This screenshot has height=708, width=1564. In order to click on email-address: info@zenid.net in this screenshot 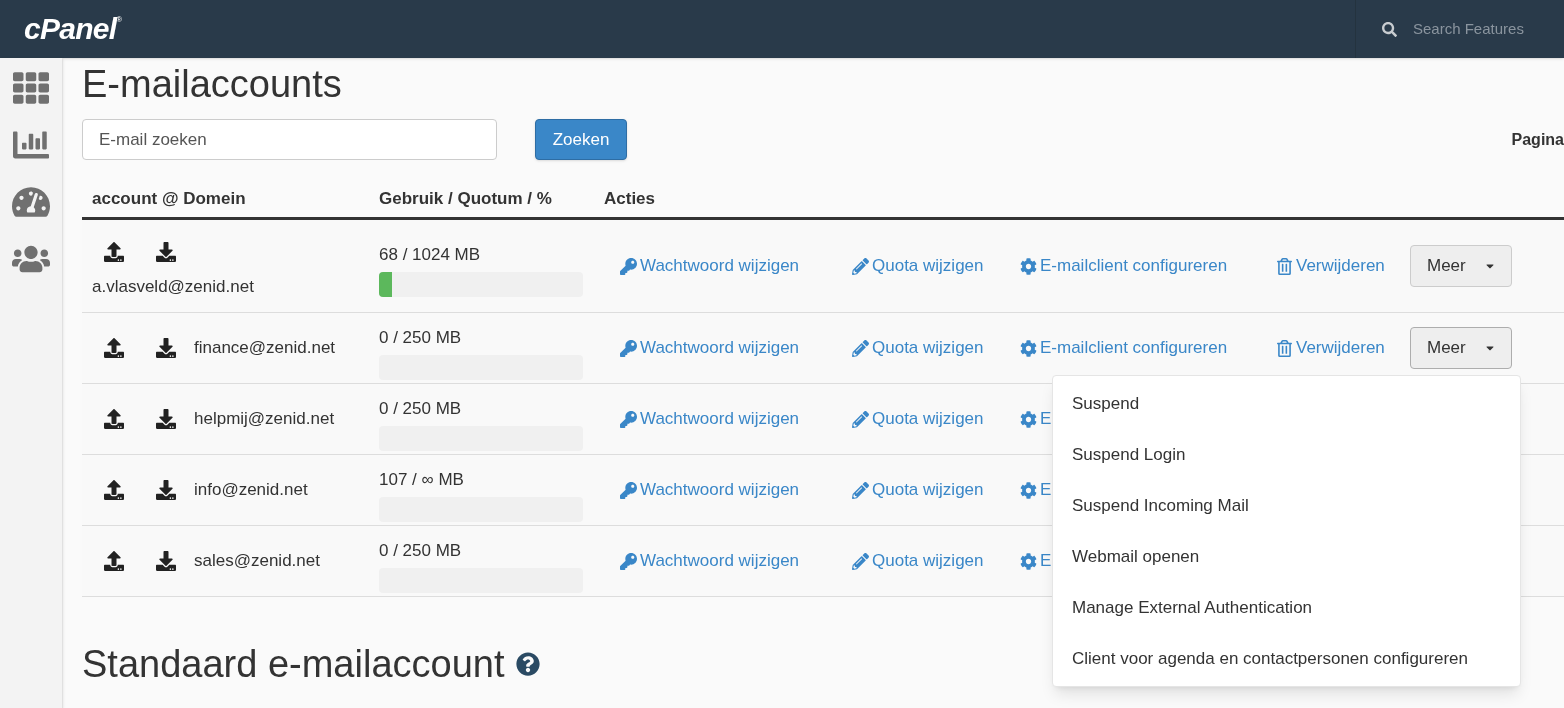, I will do `click(251, 490)`.